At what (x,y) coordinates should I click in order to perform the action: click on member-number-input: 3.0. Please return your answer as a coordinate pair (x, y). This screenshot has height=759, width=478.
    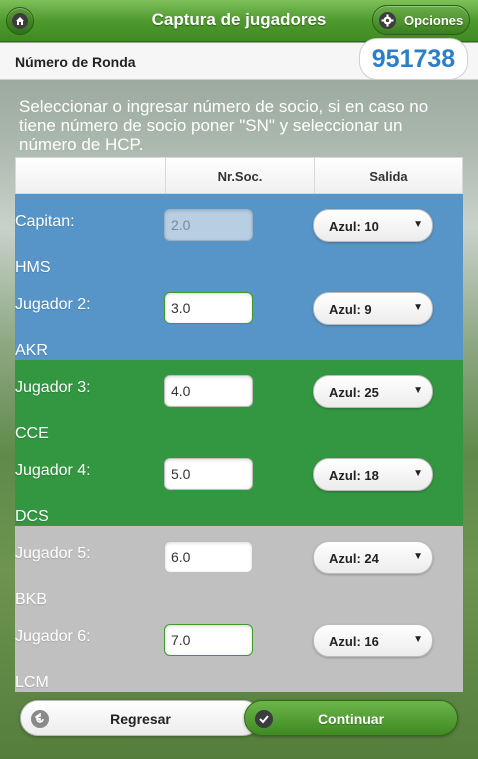
    Looking at the image, I should click on (208, 308).